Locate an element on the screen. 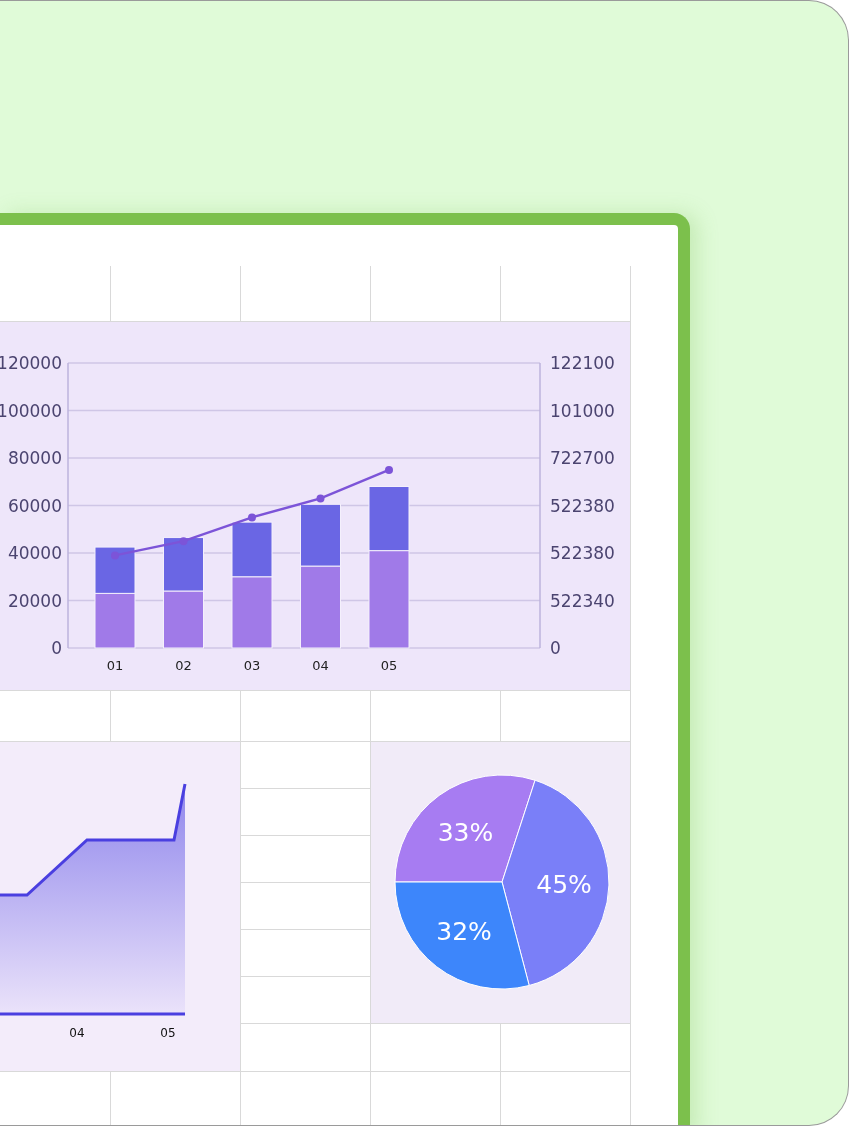 Image resolution: width=850 pixels, height=1126 pixels. axis-label: 20000 is located at coordinates (34, 600).